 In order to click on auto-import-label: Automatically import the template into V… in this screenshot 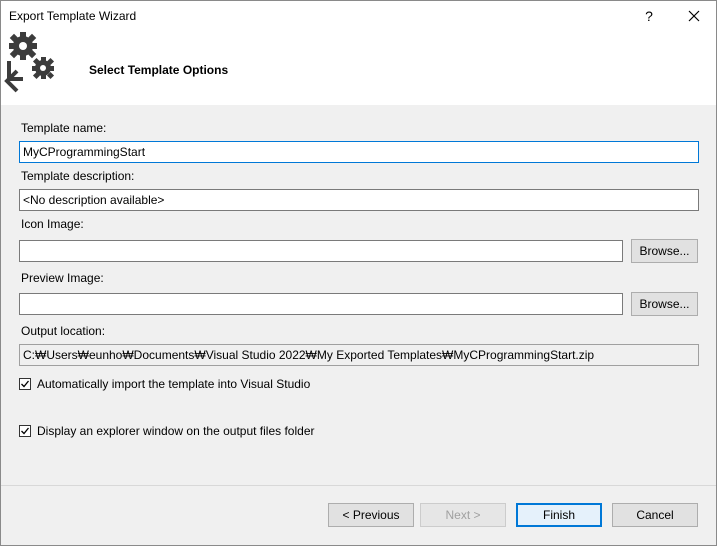, I will do `click(174, 384)`.